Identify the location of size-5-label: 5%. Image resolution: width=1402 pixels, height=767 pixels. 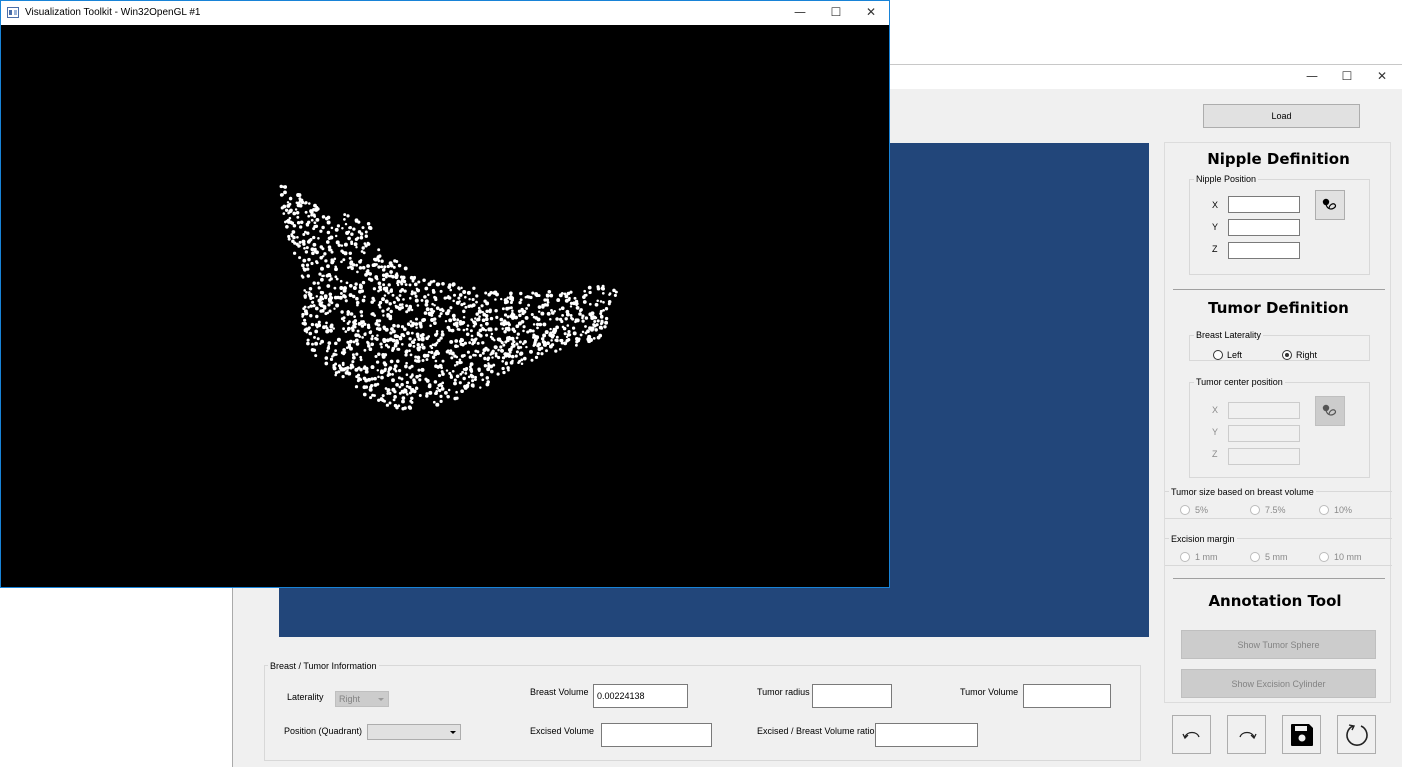
(1202, 510).